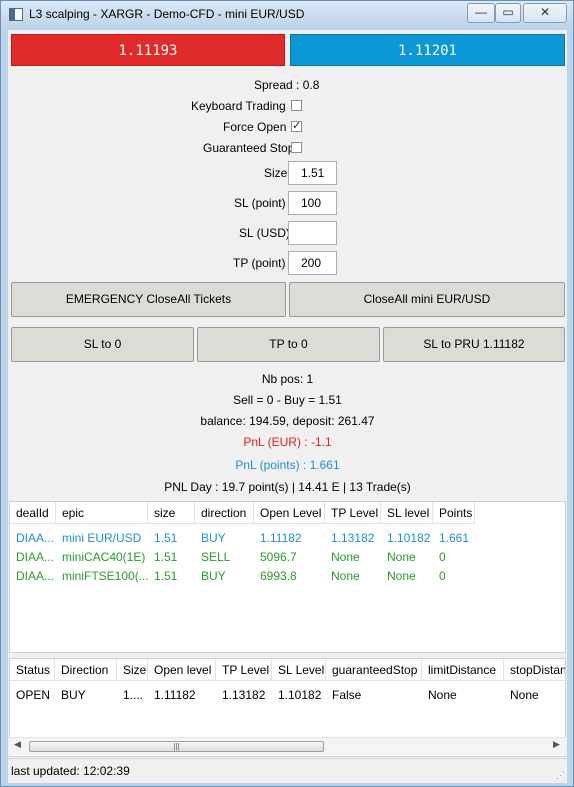  Describe the element at coordinates (238, 106) in the screenshot. I see `keyboard-trading-label: Keyboard Trading` at that location.